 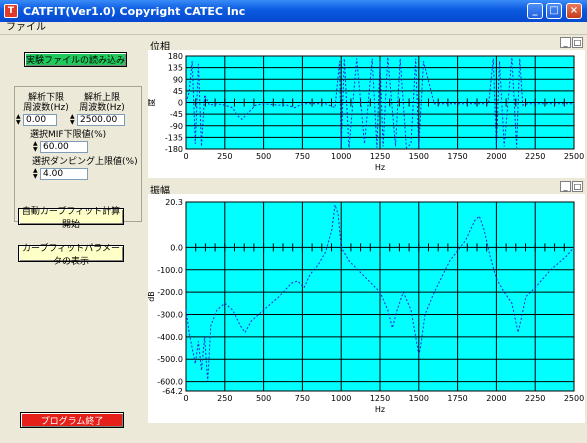 I want to click on mif-input: 60.00, so click(x=64, y=147).